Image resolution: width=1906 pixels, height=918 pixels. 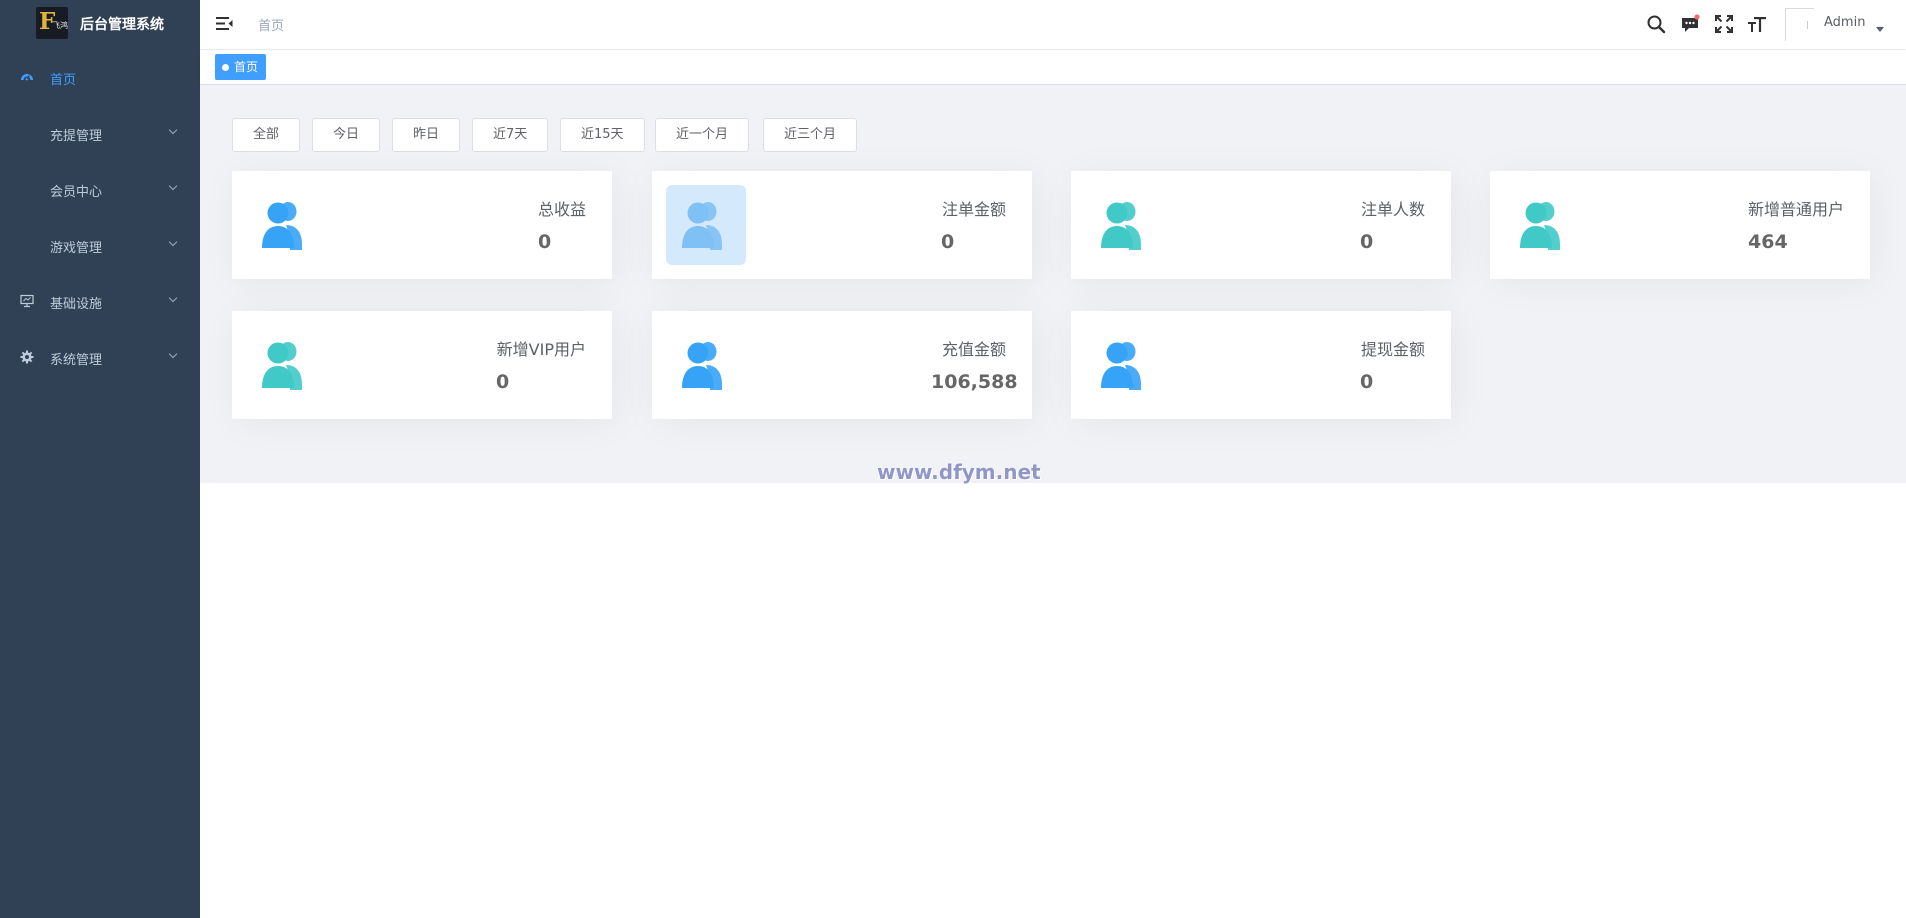 I want to click on card-label: 总收益, so click(x=561, y=209).